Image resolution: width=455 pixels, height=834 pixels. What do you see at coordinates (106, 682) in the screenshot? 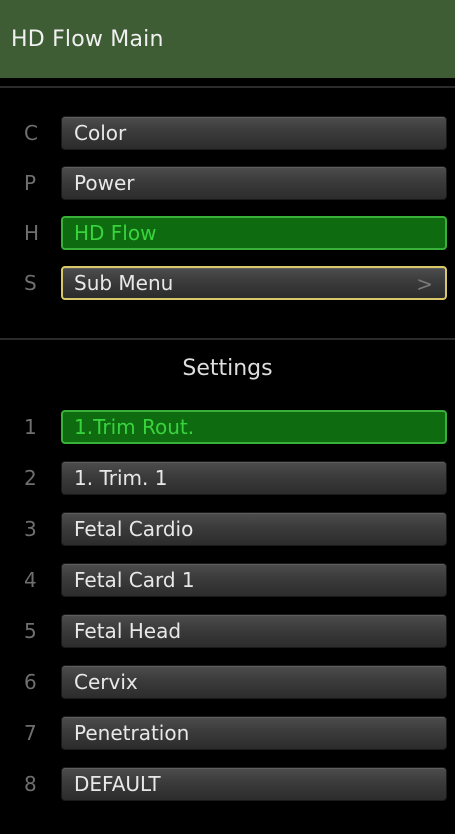
I see `button-label: Cervix` at bounding box center [106, 682].